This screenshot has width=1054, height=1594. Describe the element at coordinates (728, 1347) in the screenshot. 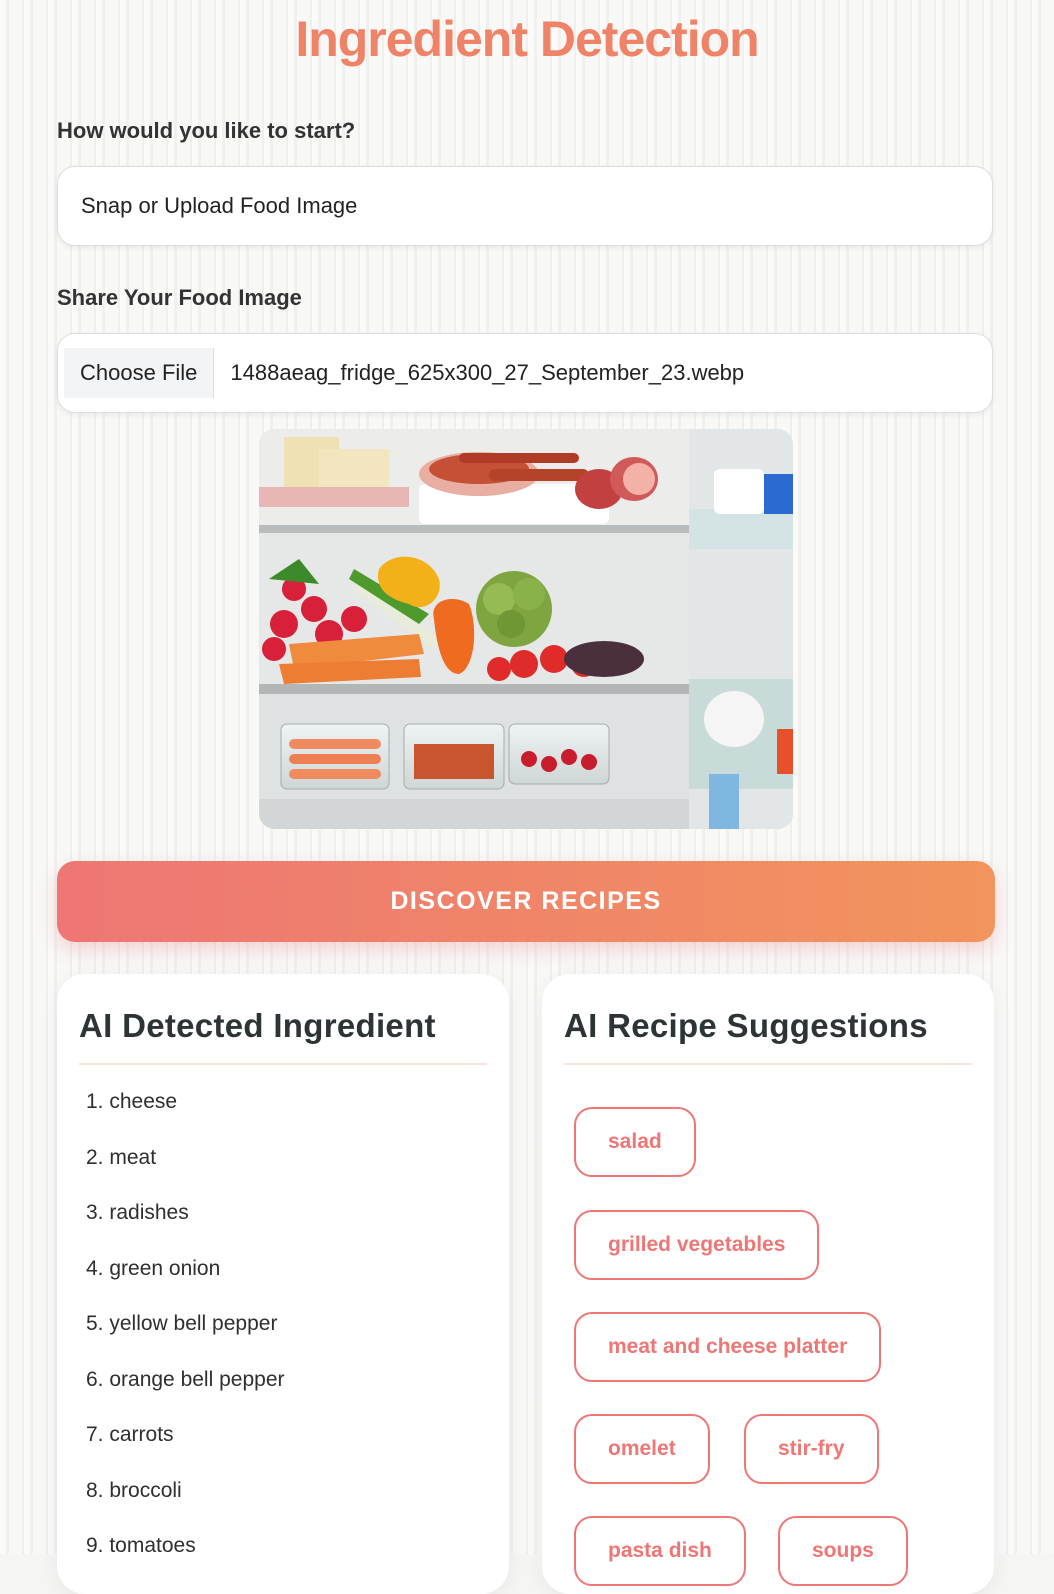

I see `recipe-chip: meat and cheese platter` at that location.